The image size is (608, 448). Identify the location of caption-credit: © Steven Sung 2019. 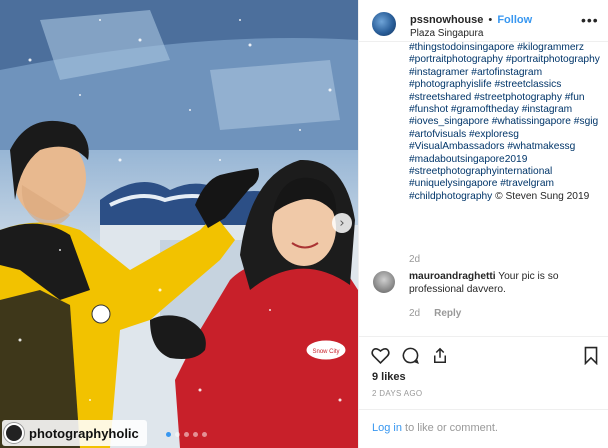
(542, 196).